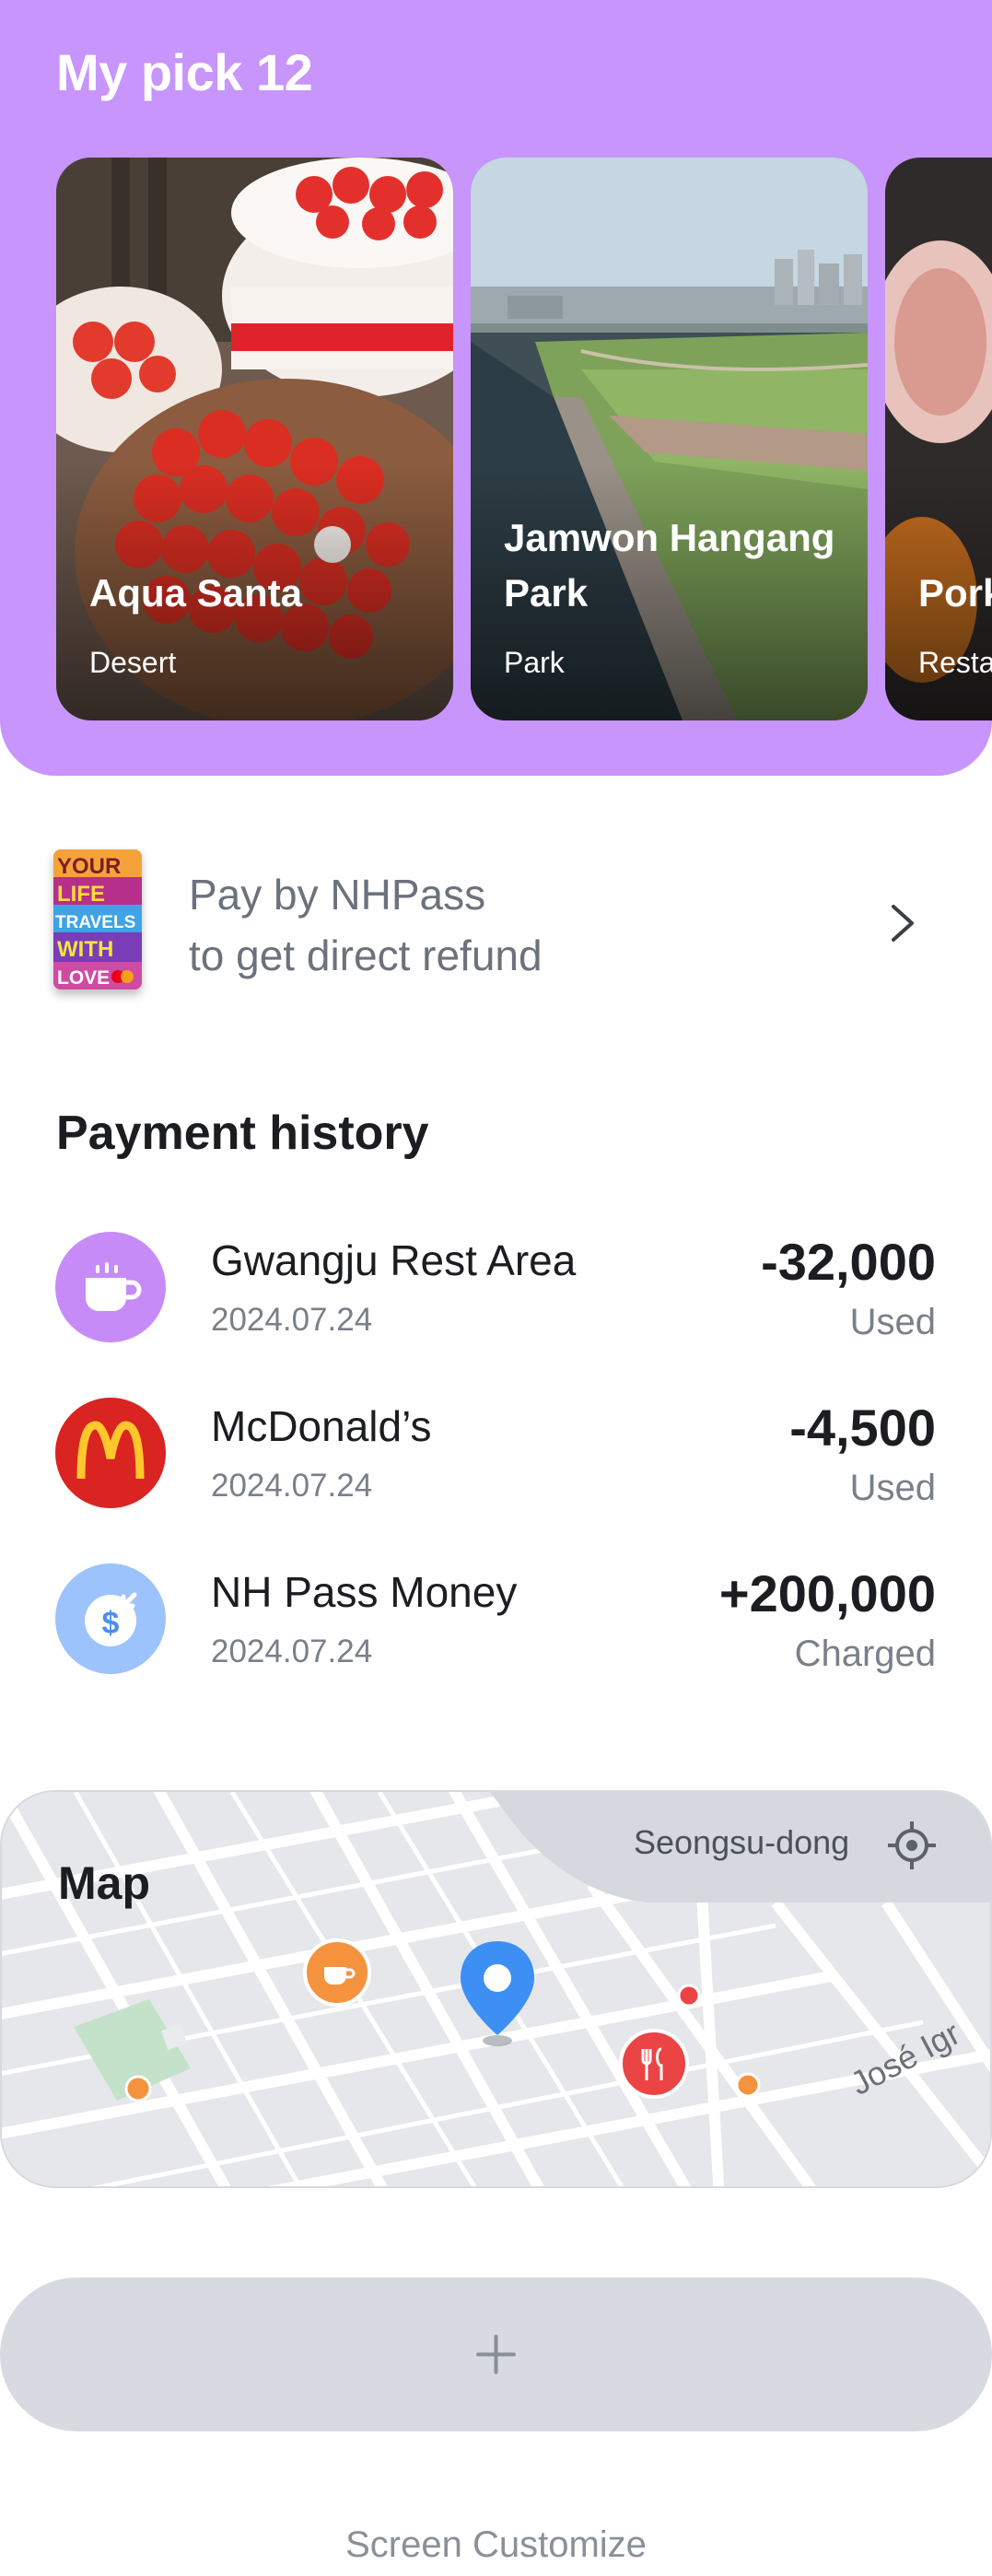  I want to click on chevron-right-icon, so click(903, 923).